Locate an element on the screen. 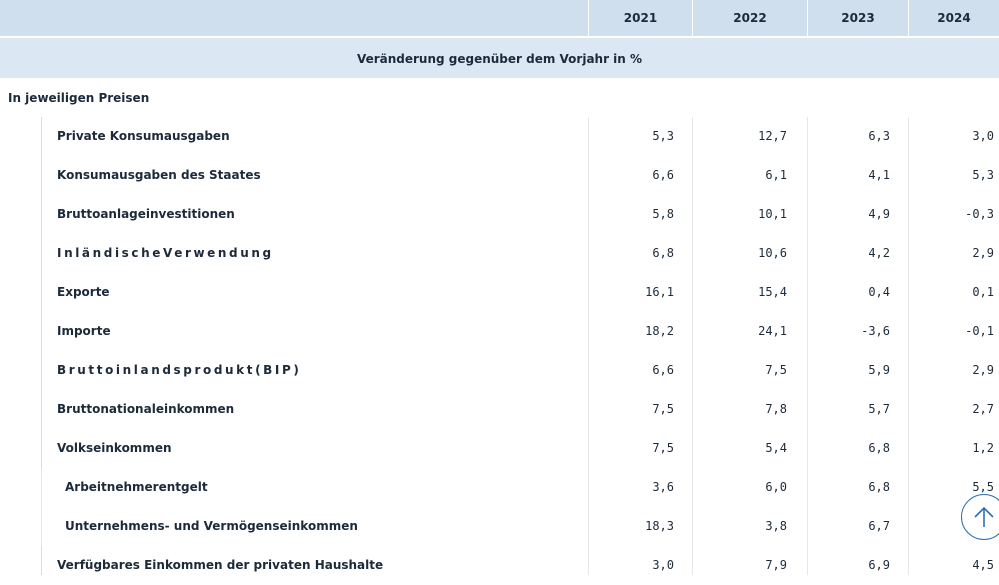 The height and width of the screenshot is (585, 999). cell-2022: 24,1 is located at coordinates (772, 331).